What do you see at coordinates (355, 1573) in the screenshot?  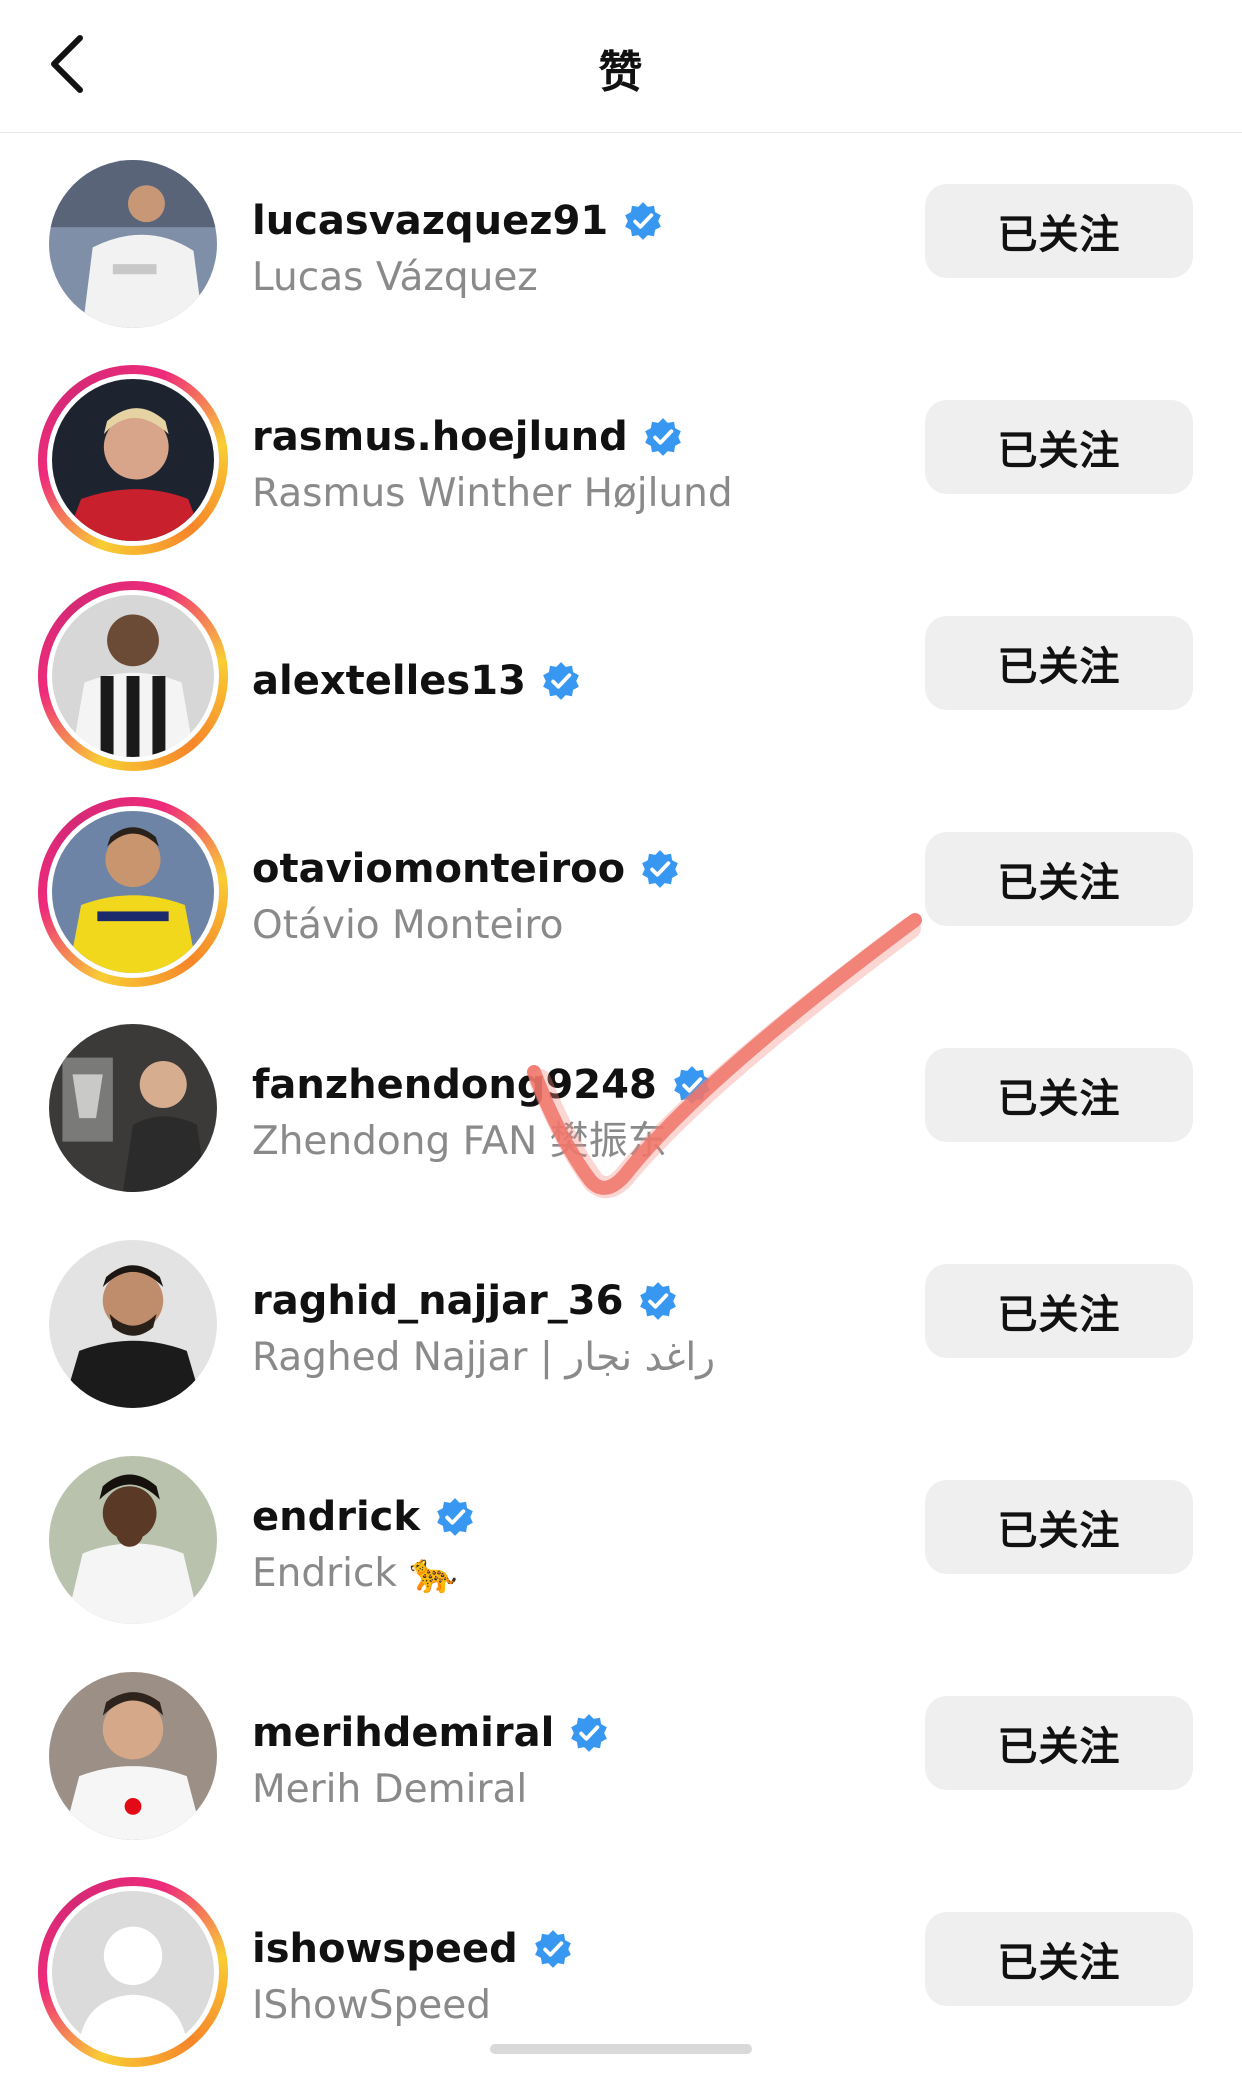 I see `full-name: Endrick 🐆` at bounding box center [355, 1573].